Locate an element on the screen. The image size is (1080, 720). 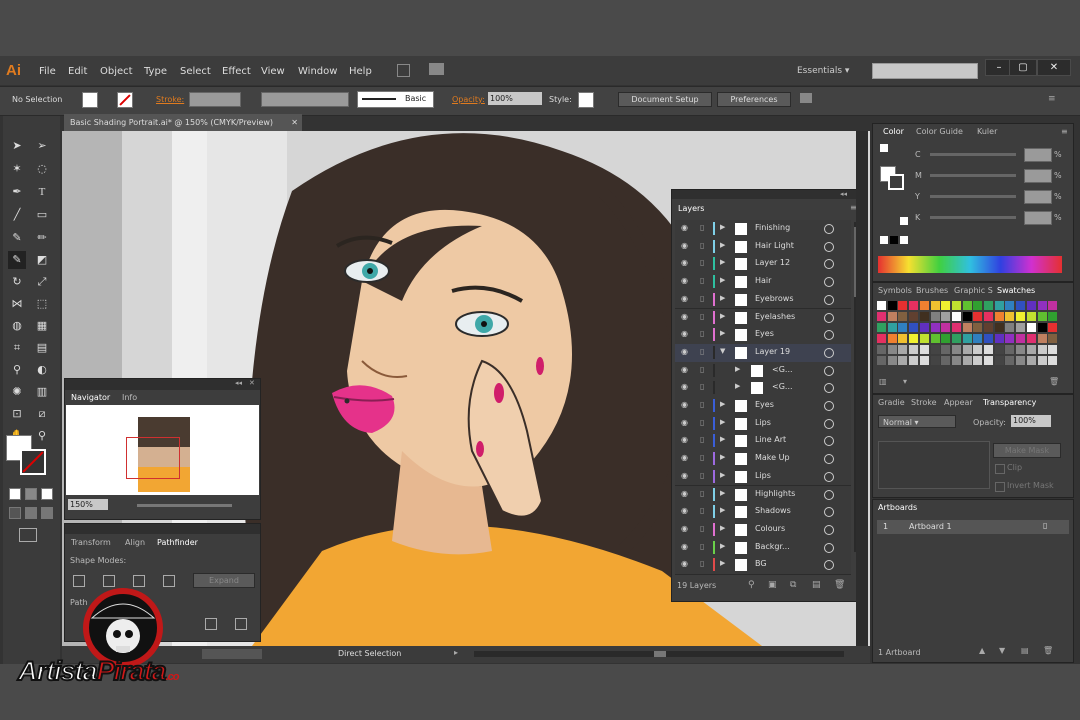
black-input is located at coordinates (1038, 218).